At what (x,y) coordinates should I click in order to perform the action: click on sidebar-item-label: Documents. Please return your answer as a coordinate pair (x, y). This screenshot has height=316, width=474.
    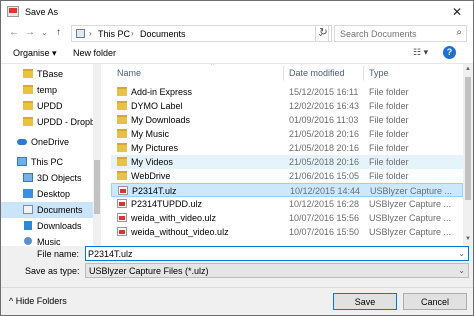
    Looking at the image, I should click on (60, 210).